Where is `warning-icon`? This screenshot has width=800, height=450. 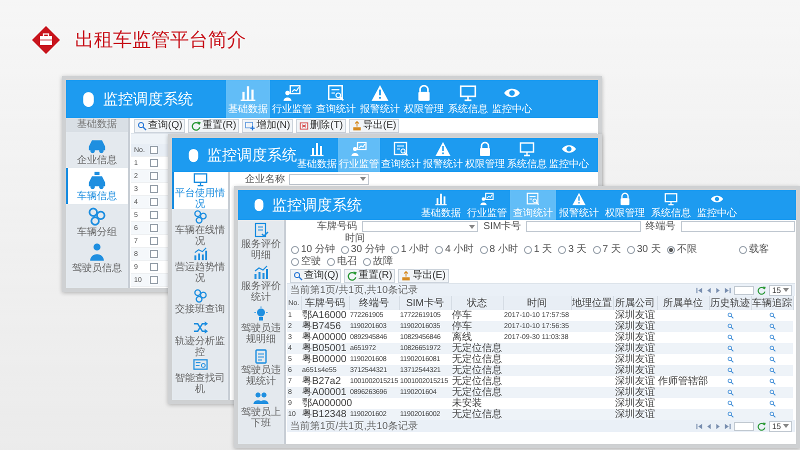 warning-icon is located at coordinates (579, 199).